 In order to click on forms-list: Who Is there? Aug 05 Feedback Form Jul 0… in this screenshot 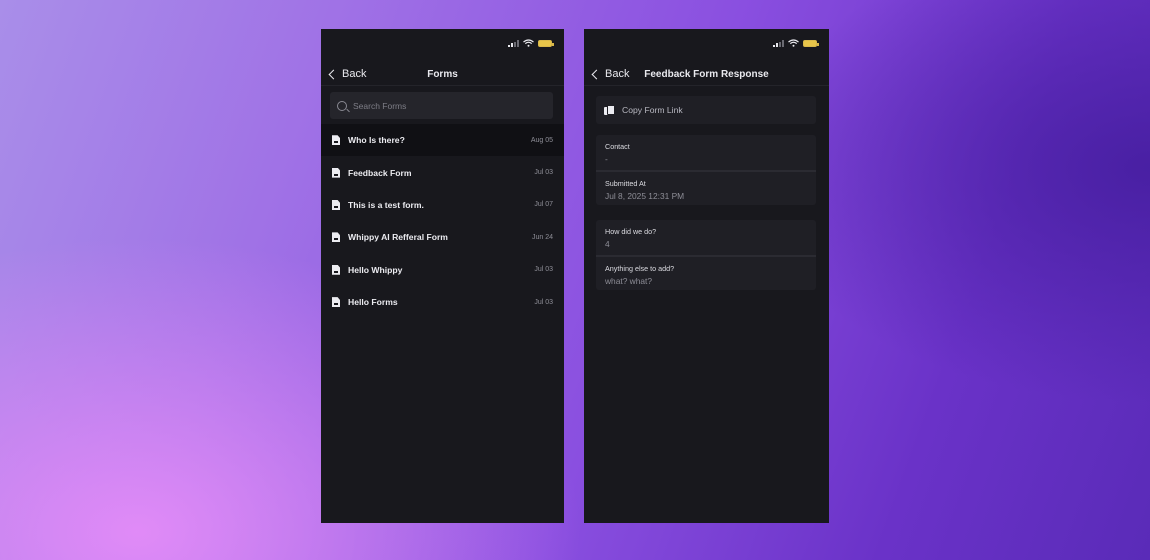, I will do `click(442, 221)`.